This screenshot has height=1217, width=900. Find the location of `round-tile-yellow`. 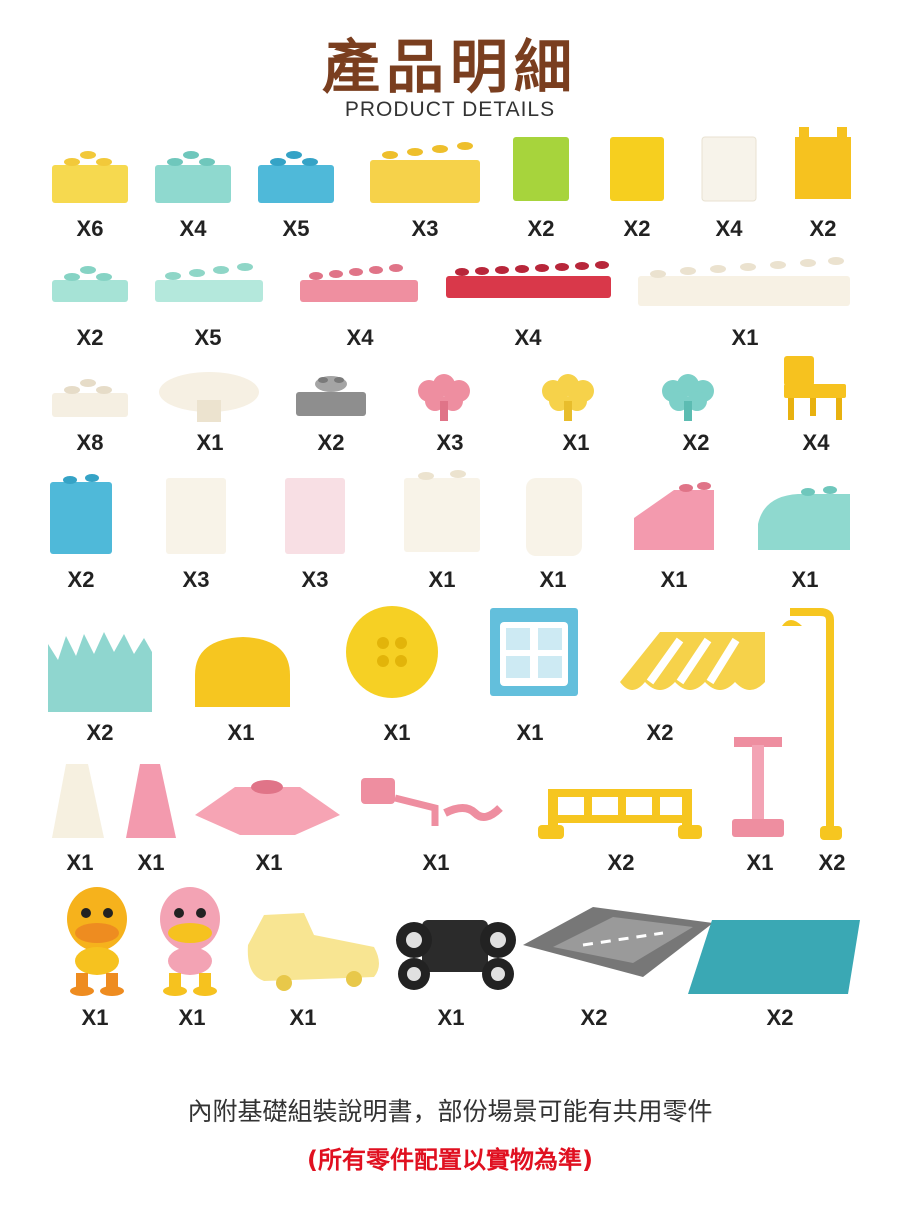

round-tile-yellow is located at coordinates (392, 652).